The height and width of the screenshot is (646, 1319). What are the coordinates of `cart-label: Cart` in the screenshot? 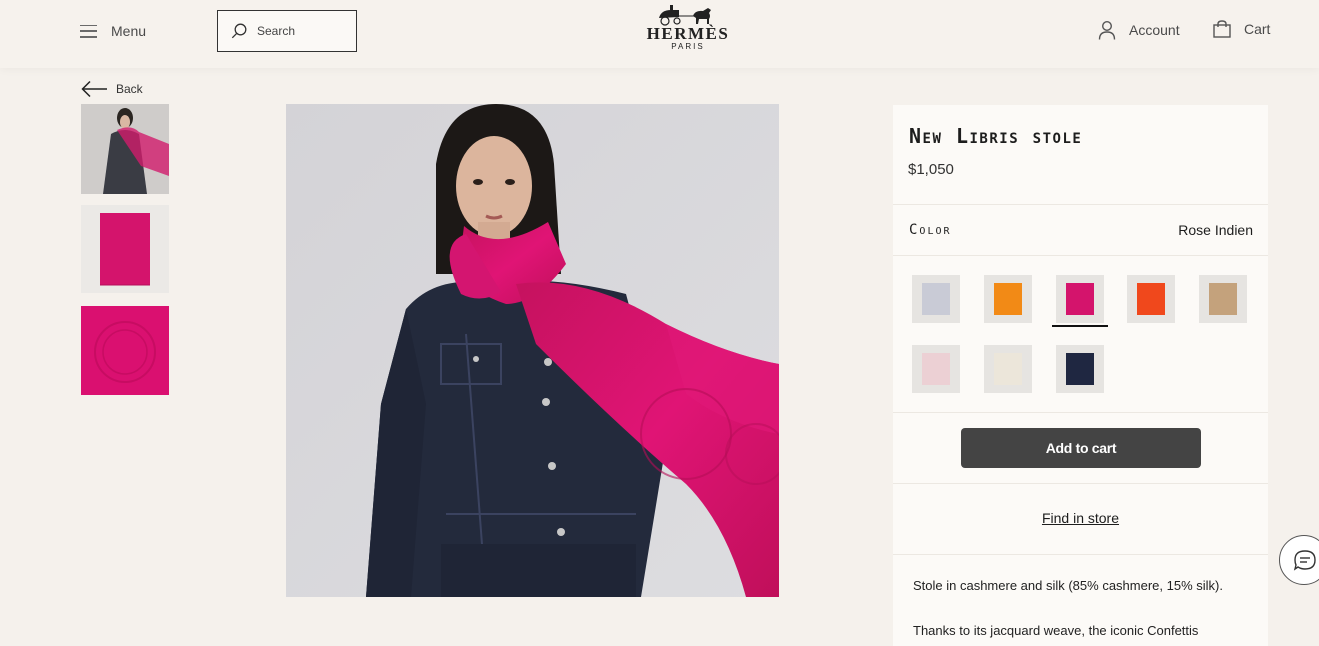 It's located at (1257, 29).